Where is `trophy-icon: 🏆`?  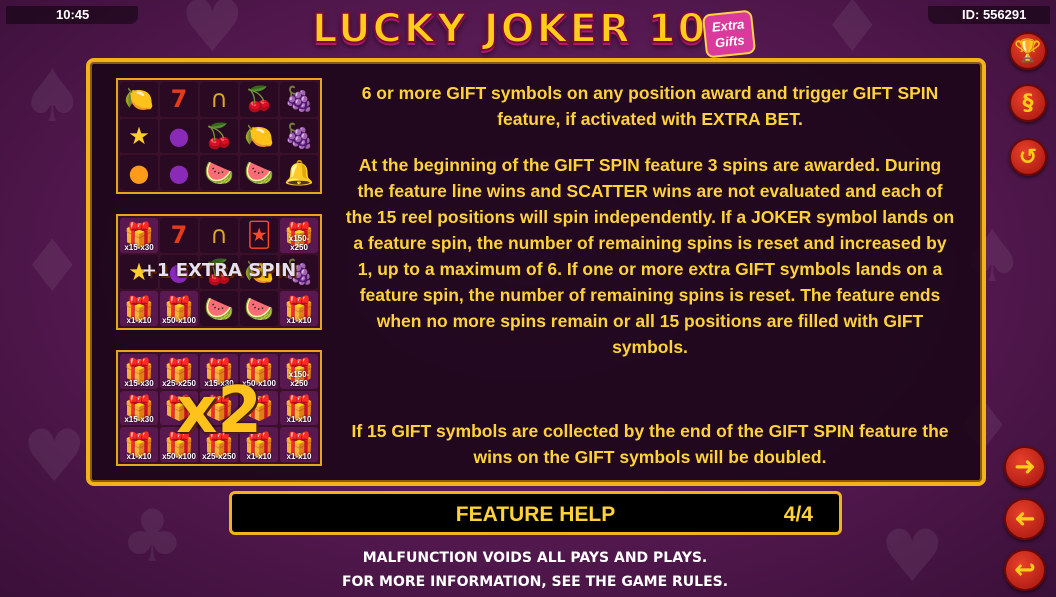
trophy-icon: 🏆 is located at coordinates (1028, 51).